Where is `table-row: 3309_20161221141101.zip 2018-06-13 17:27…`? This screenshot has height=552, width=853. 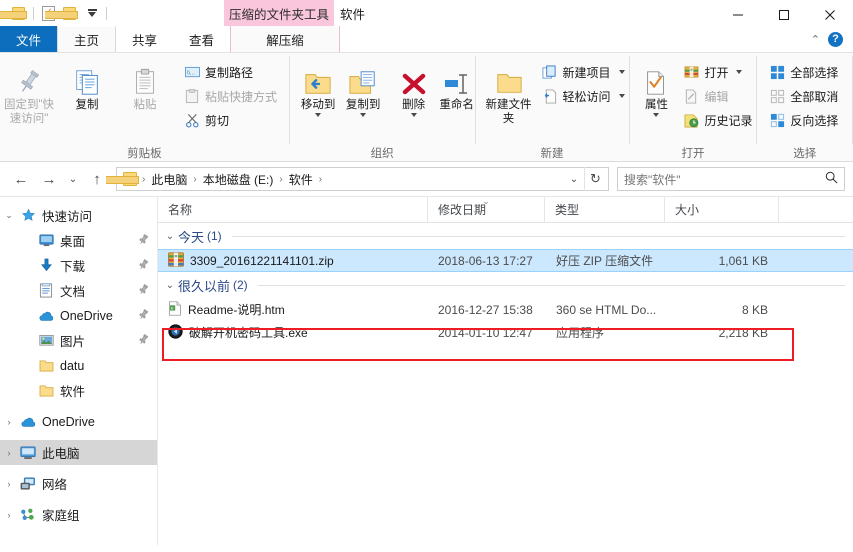
table-row: 3309_20161221141101.zip 2018-06-13 17:27… is located at coordinates (505, 260).